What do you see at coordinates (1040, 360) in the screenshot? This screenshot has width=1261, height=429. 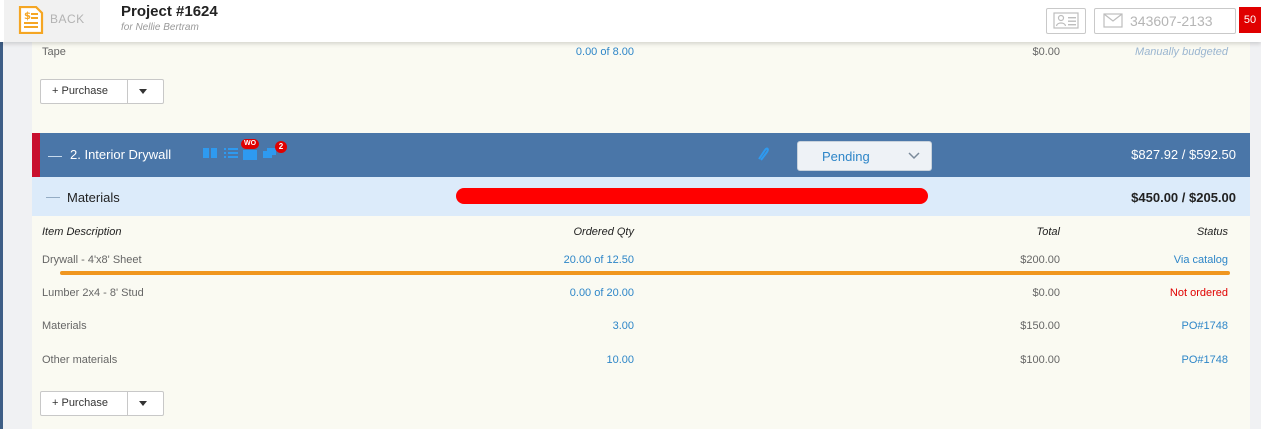 I see `item-total: $100.00` at bounding box center [1040, 360].